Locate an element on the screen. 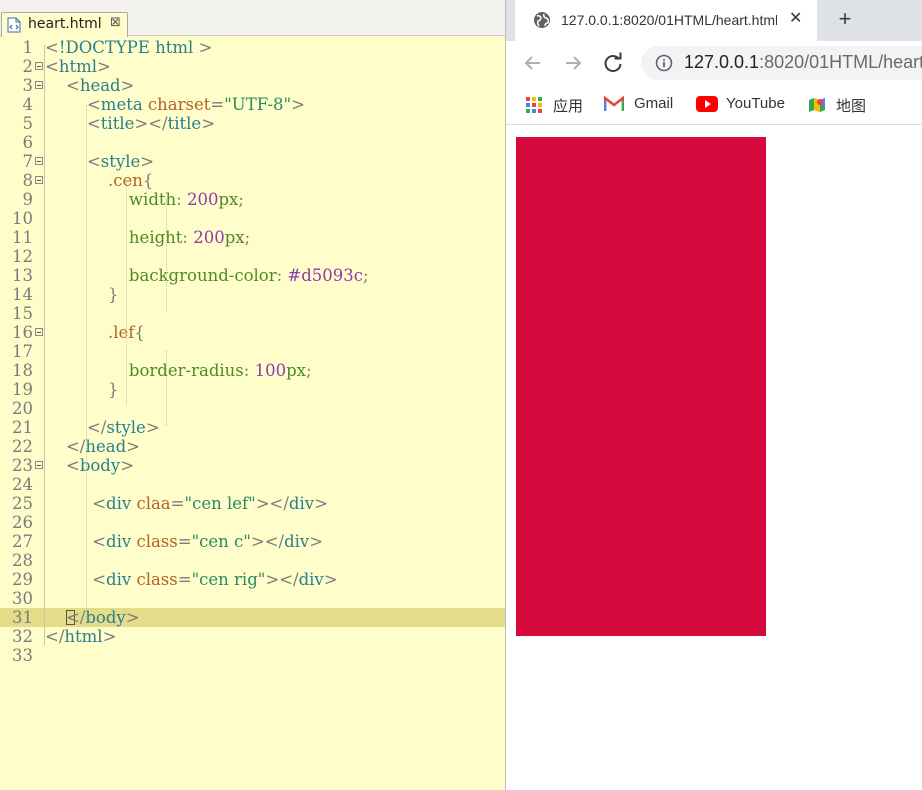  code-token: "UTF-8" is located at coordinates (258, 104).